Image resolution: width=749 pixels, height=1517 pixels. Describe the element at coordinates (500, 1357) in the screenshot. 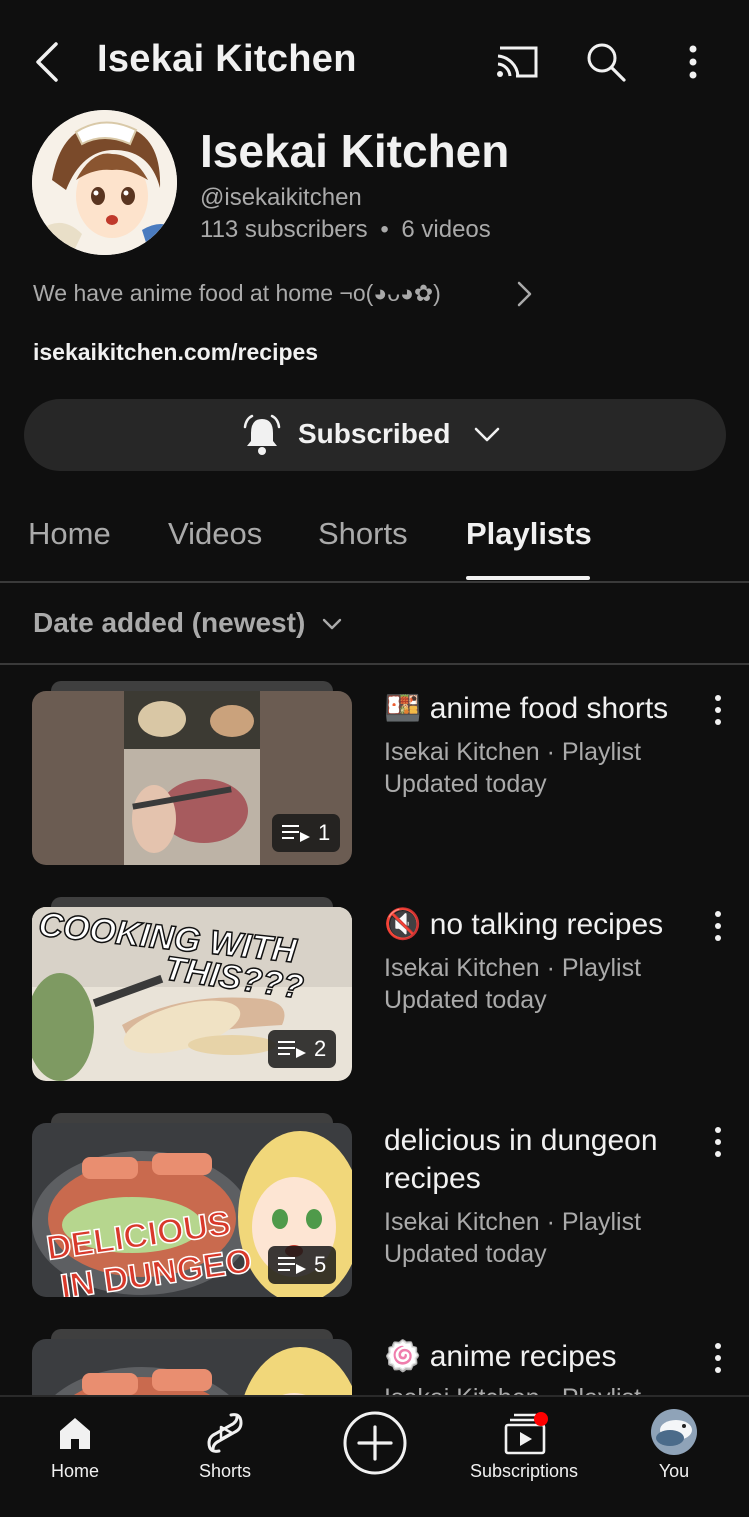

I see `playlist-title: 🍥 anime recipes` at that location.